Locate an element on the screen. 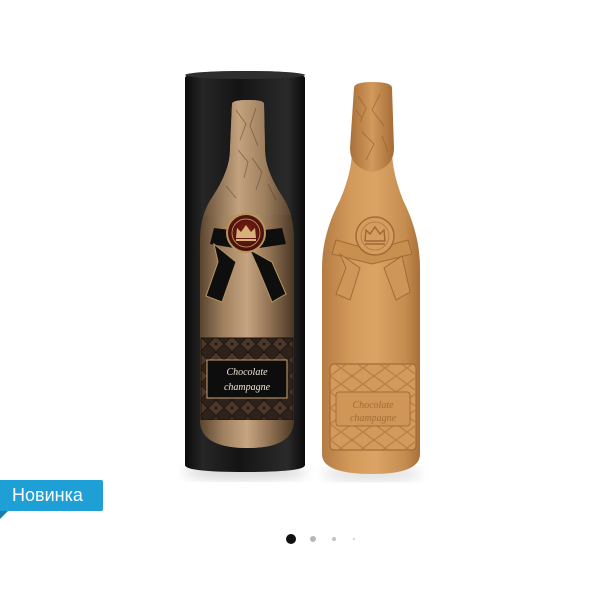 The width and height of the screenshot is (600, 600). bottle-emboss-line1: Chocolate is located at coordinates (373, 405).